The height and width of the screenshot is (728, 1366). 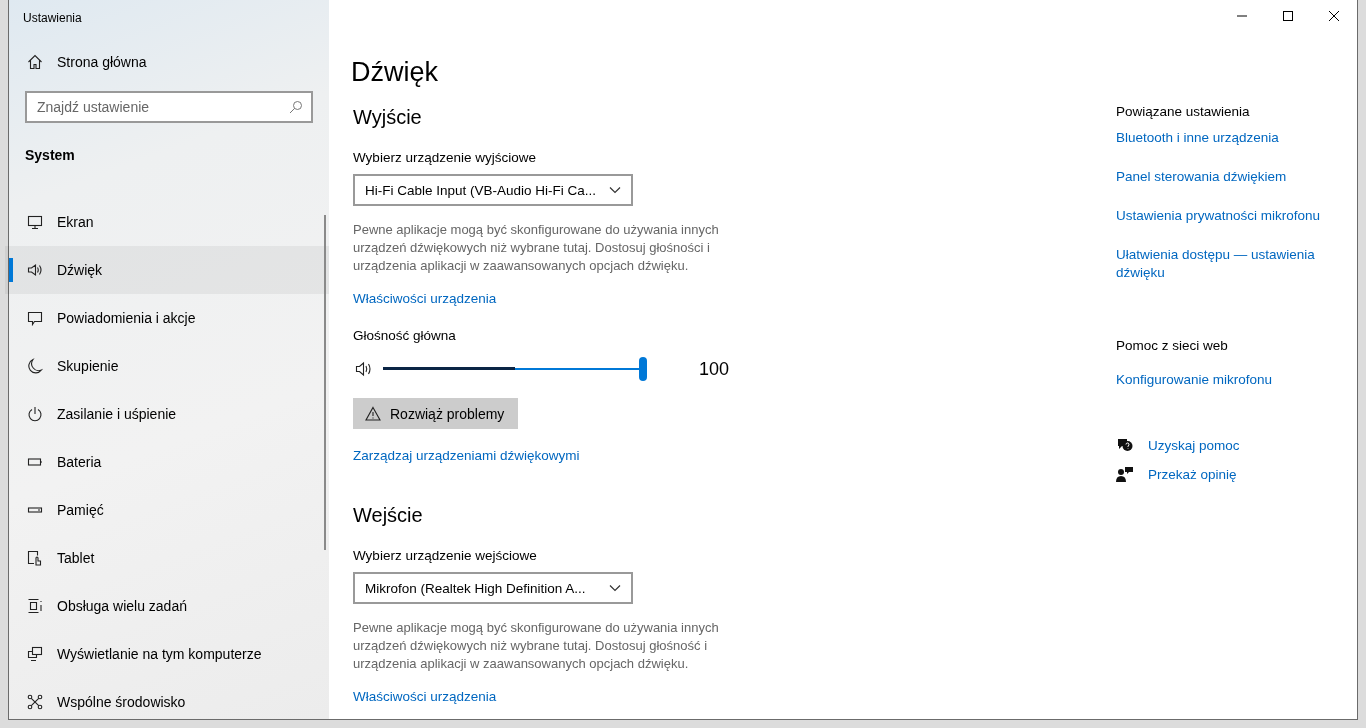 I want to click on related-link: Bluetooth i inne urządzenia, so click(x=1236, y=138).